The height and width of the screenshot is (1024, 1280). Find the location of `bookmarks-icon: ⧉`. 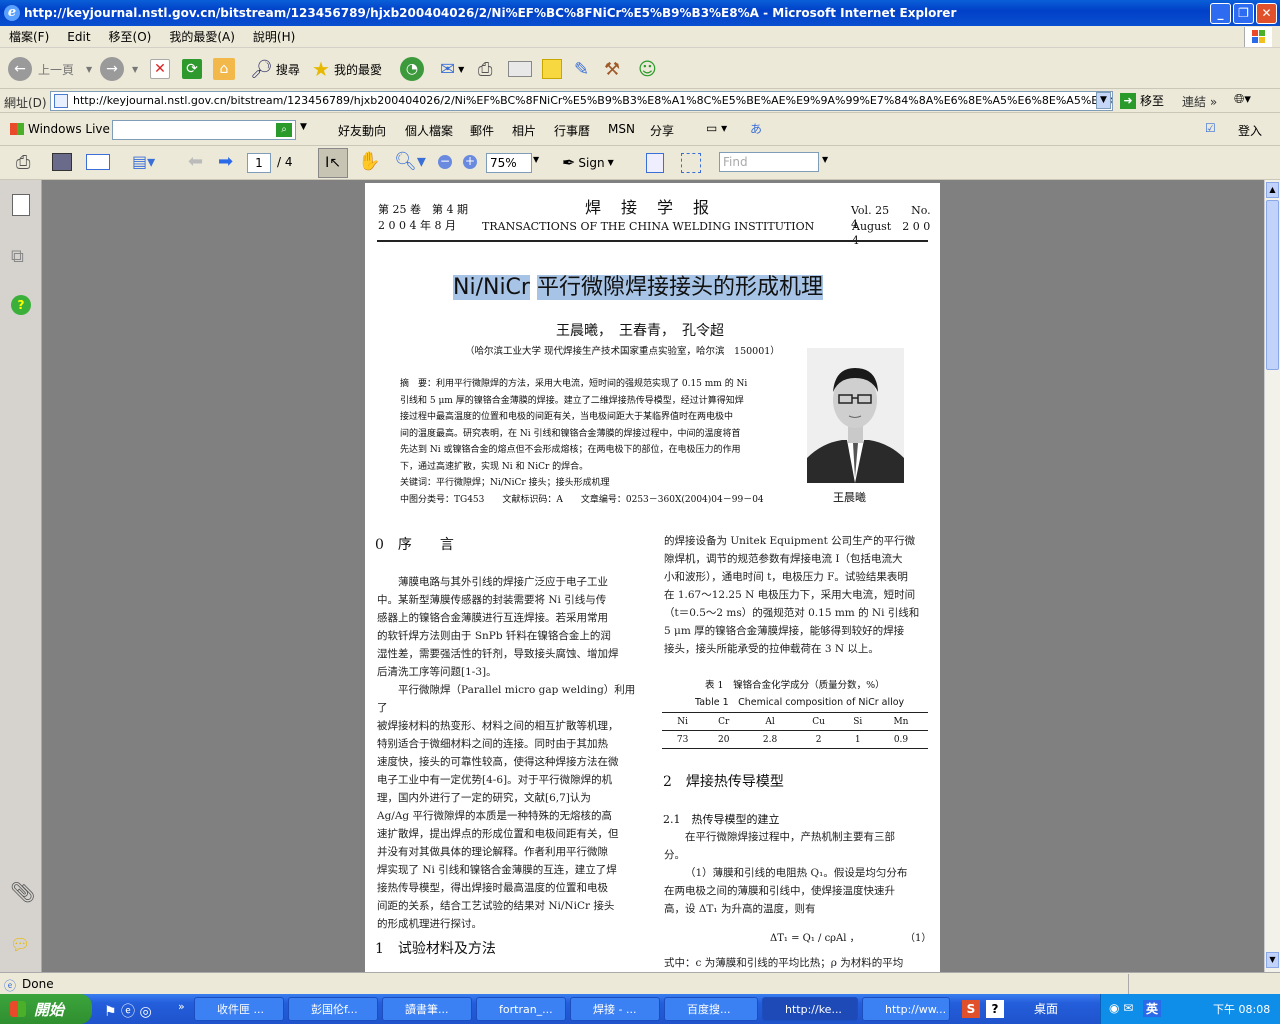

bookmarks-icon: ⧉ is located at coordinates (17, 256).